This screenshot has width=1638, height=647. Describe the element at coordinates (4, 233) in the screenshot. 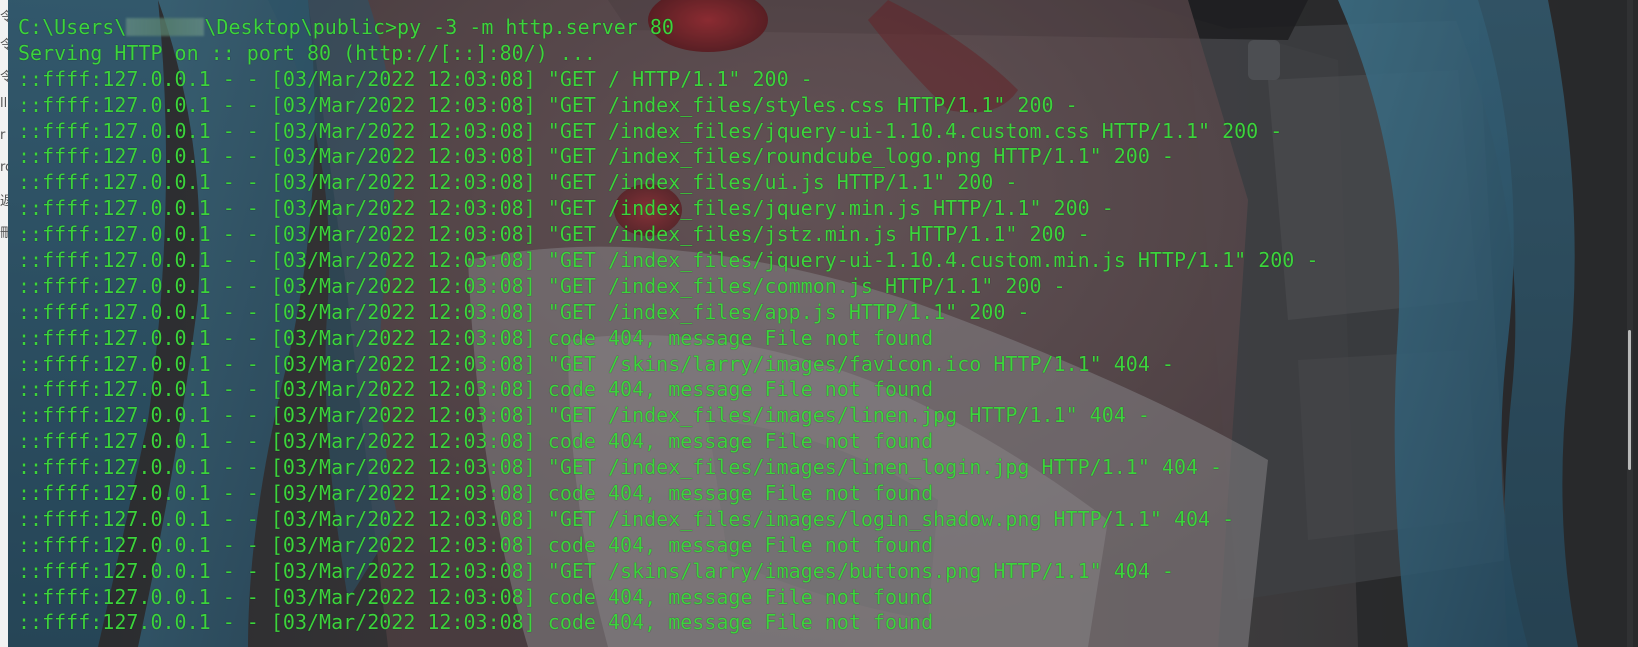

I see `background-text-fragment: 刪` at that location.